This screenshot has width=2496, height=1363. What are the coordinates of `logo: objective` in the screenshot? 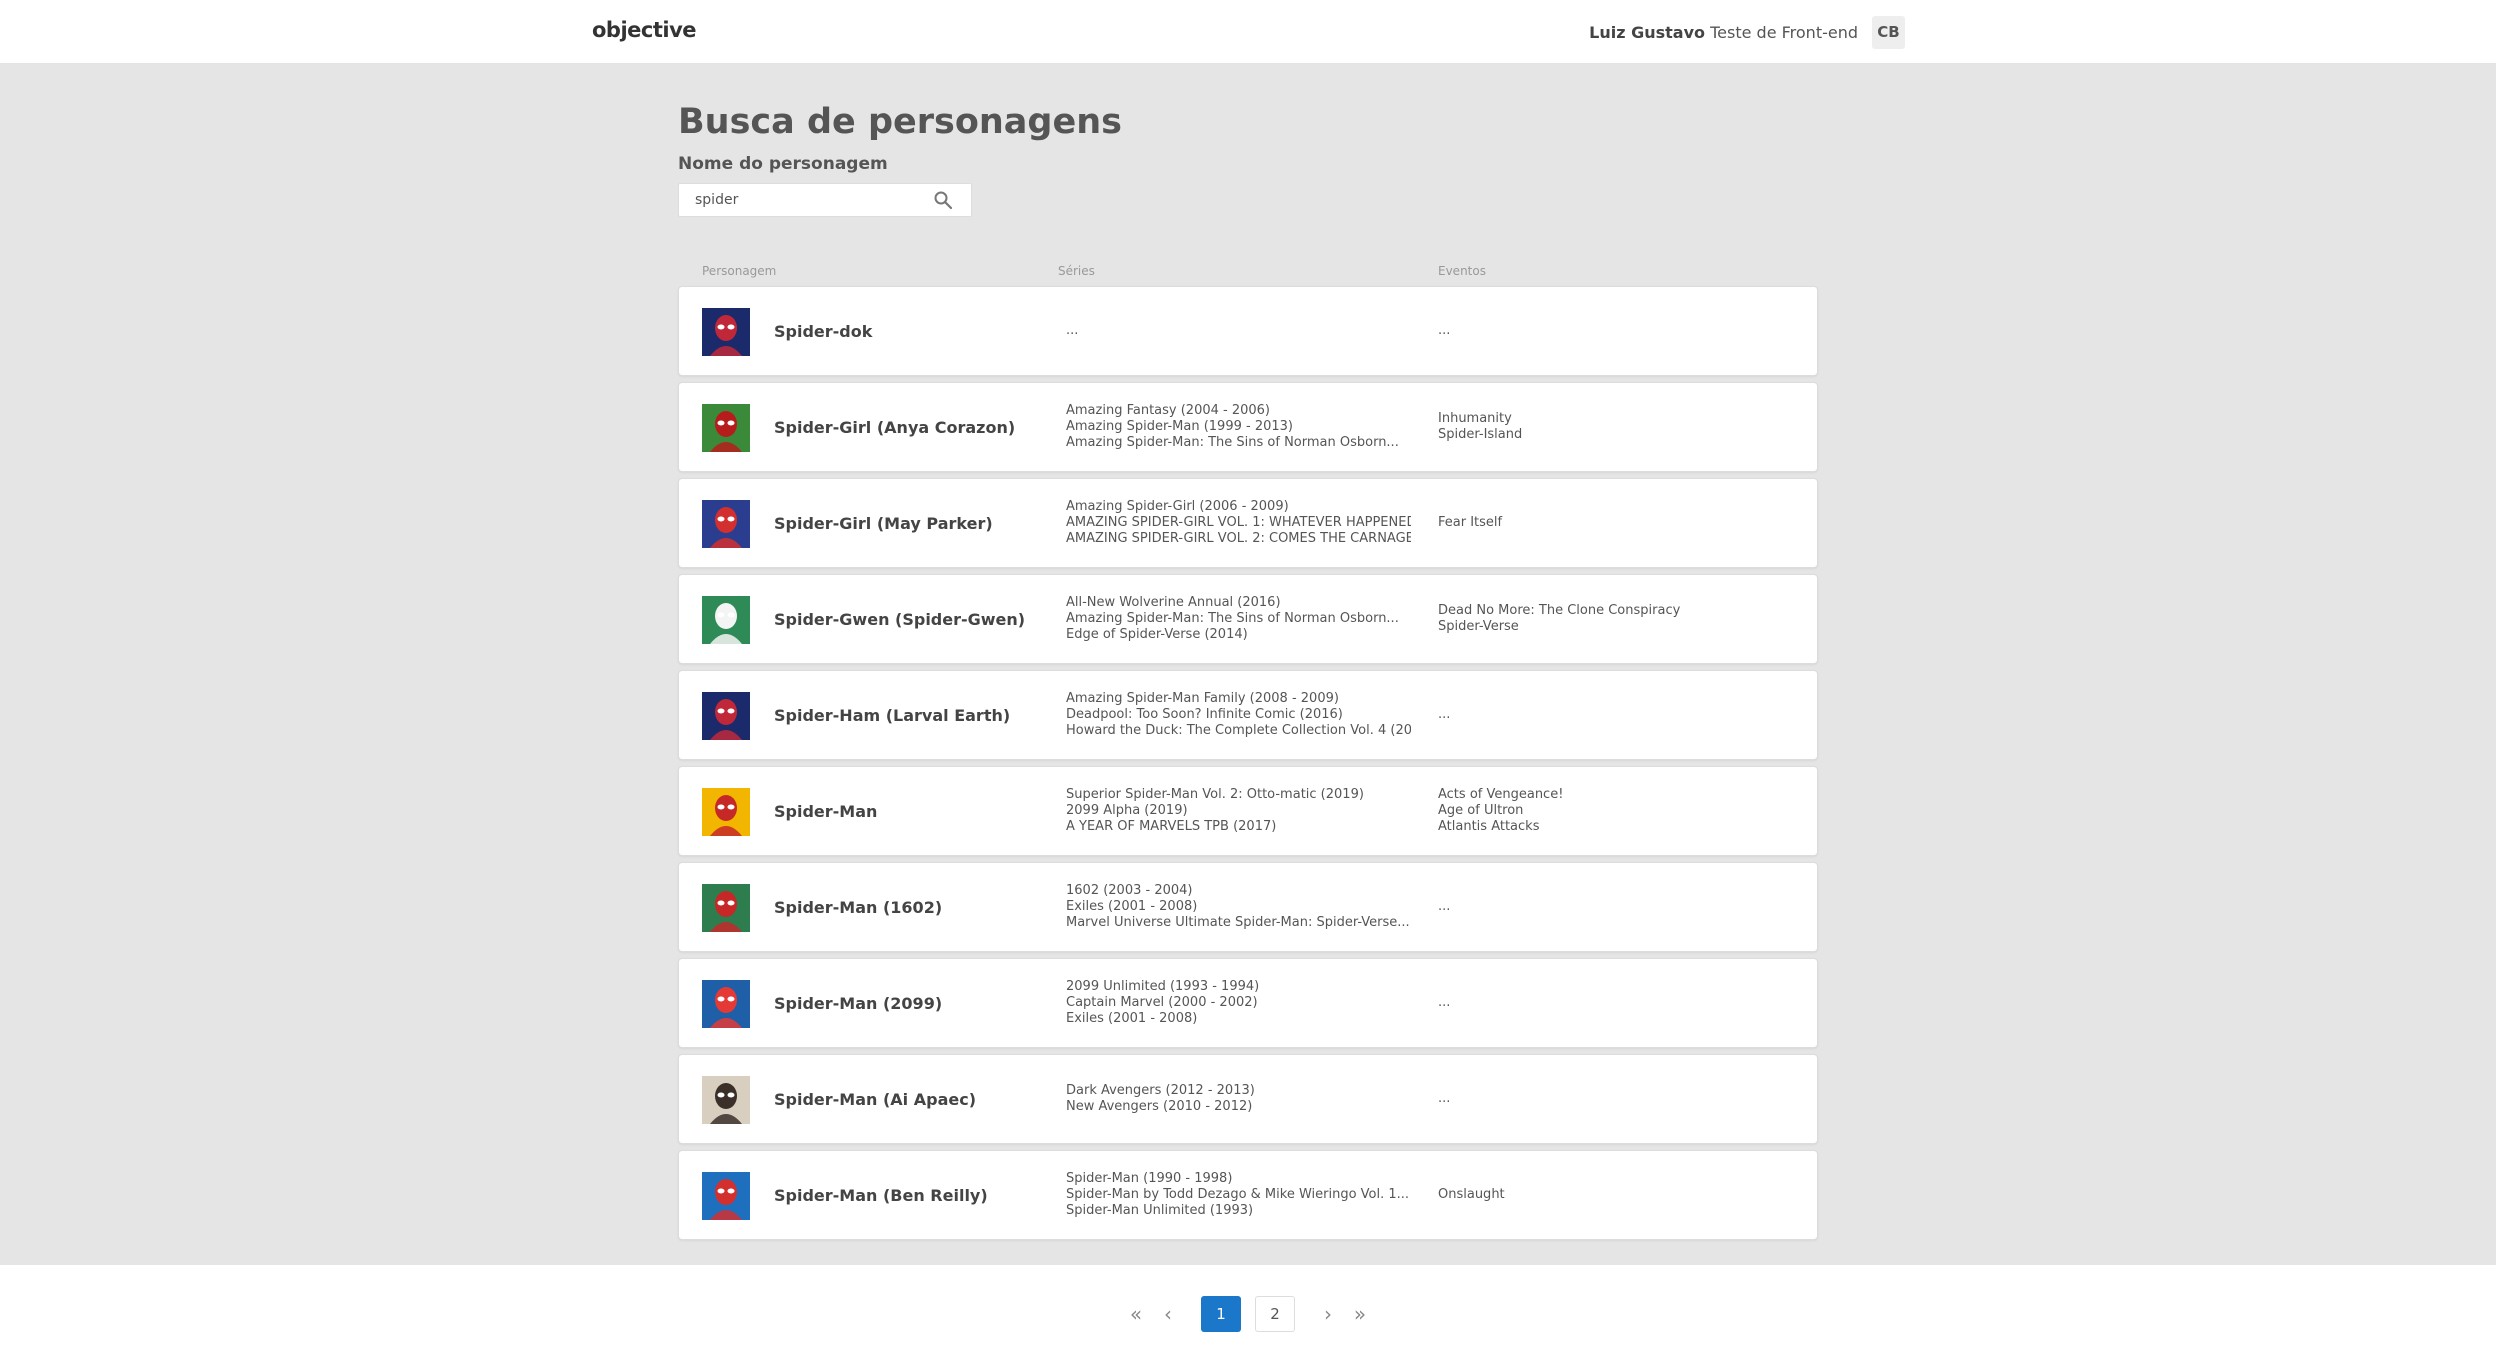 It's located at (644, 30).